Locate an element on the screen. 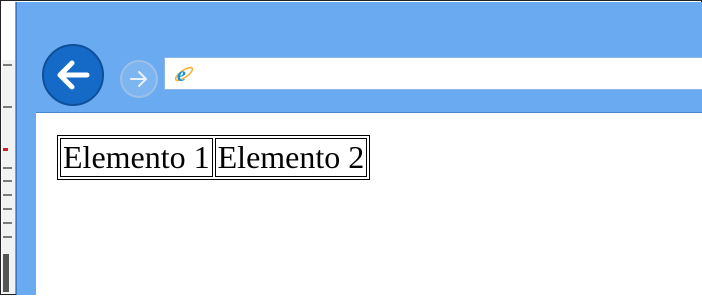 Image resolution: width=702 pixels, height=297 pixels. table-row: Elemento 1 Elemento 2 is located at coordinates (214, 158).